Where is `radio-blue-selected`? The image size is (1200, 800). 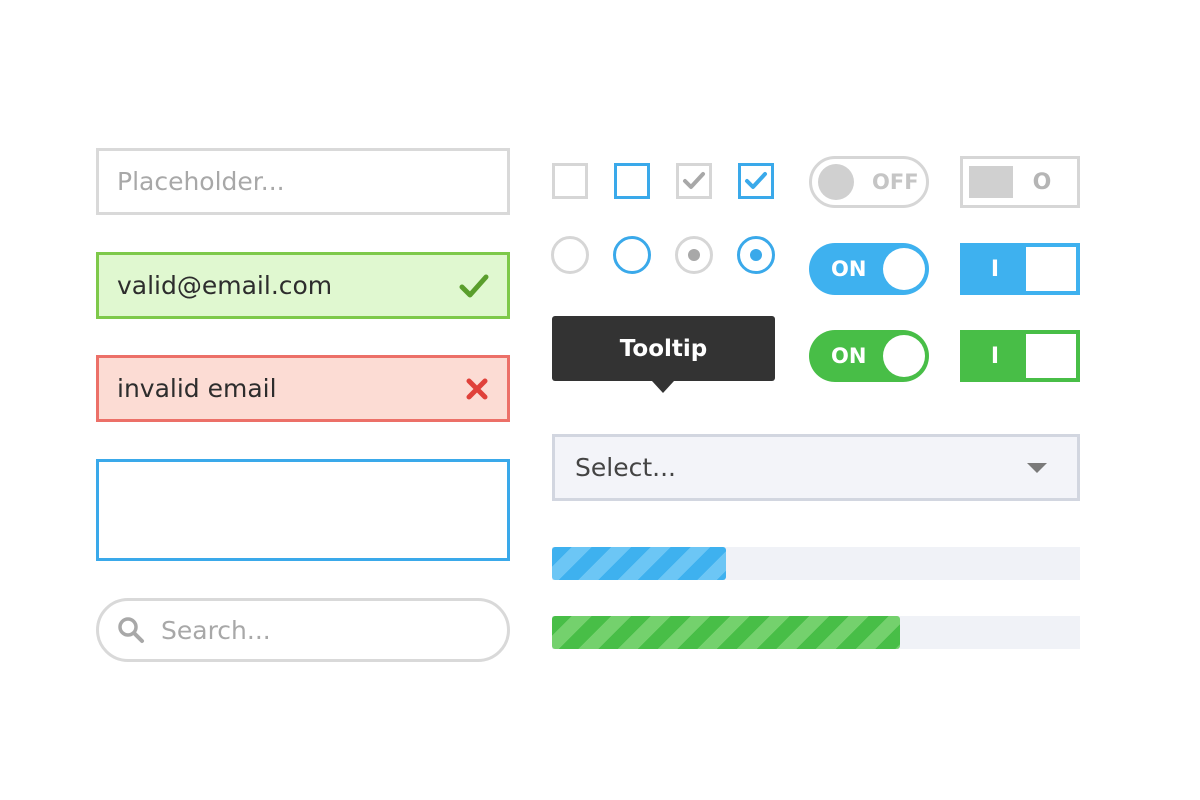
radio-blue-selected is located at coordinates (756, 255).